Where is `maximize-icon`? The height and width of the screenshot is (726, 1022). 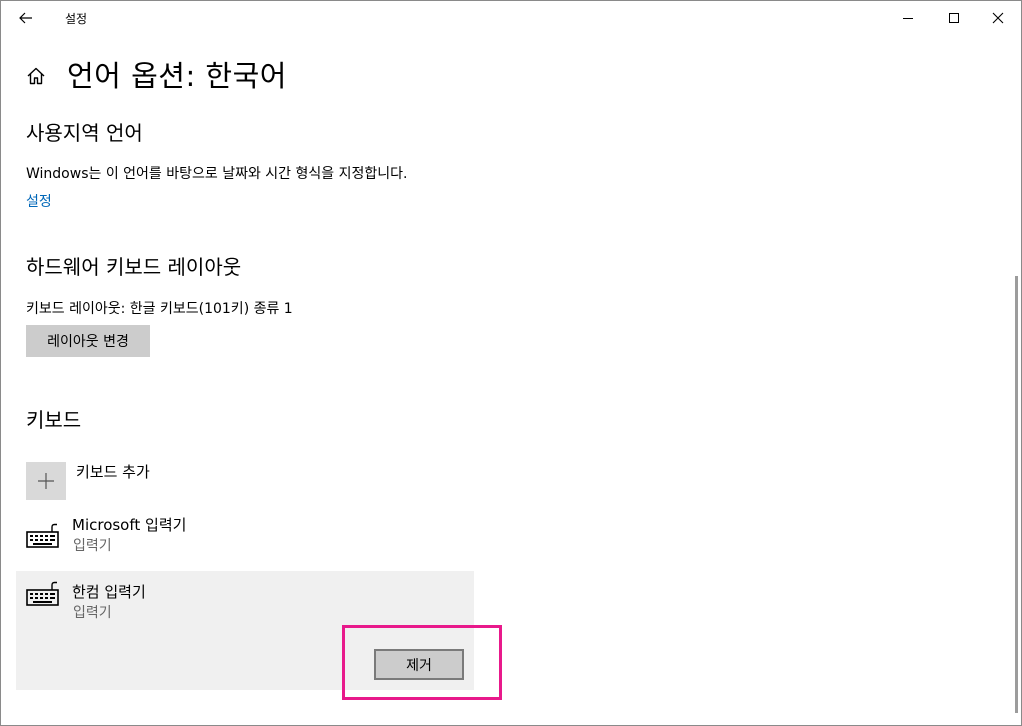
maximize-icon is located at coordinates (954, 18).